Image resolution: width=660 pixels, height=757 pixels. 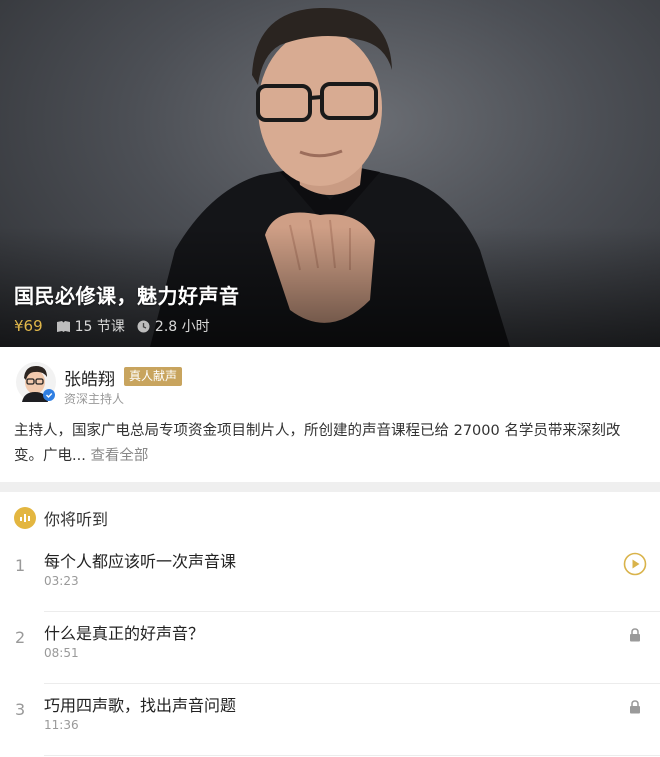 I want to click on row-divider, so click(x=352, y=755).